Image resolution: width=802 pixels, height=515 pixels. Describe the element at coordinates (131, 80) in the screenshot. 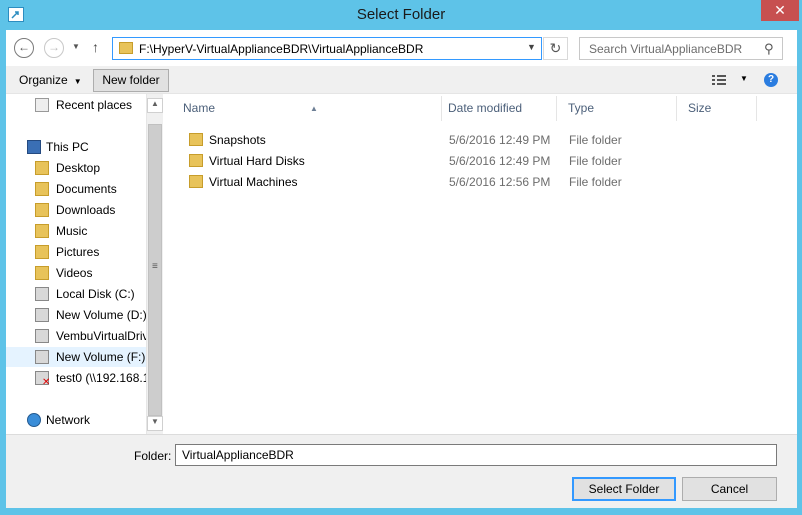

I see `new-folder-button: New folder` at that location.